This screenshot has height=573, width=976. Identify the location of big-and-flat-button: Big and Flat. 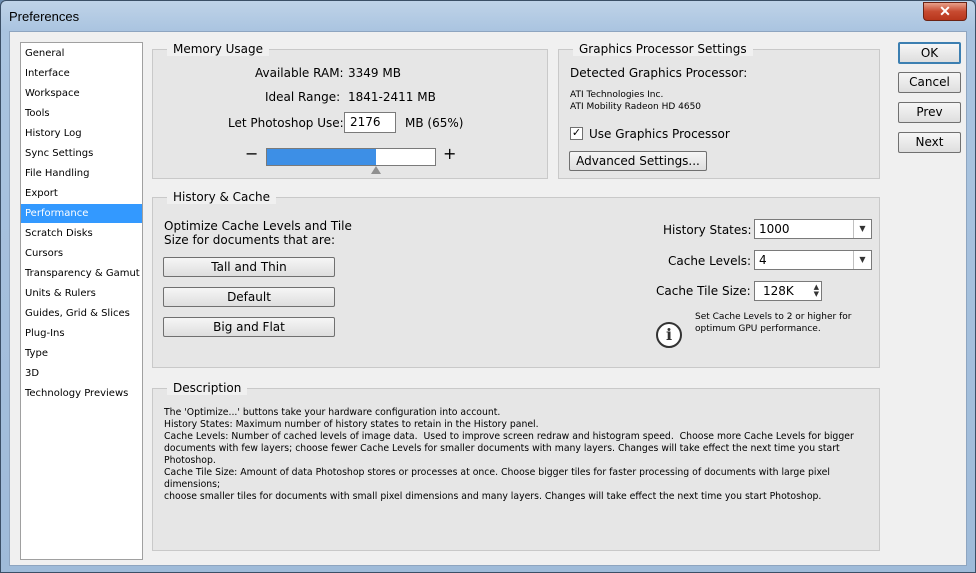
(249, 327).